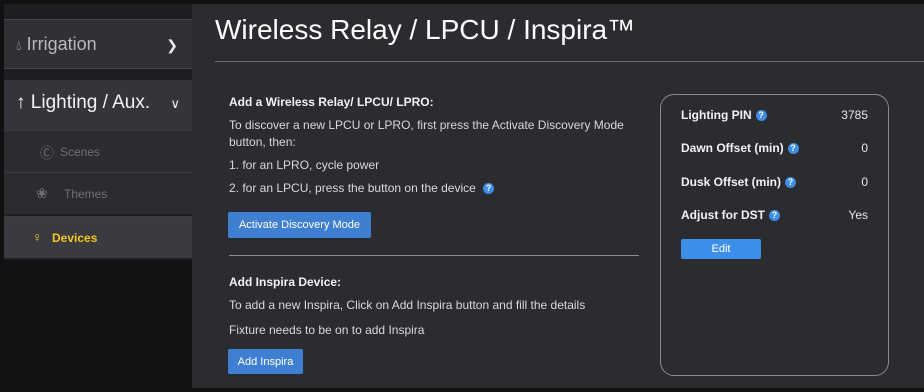  I want to click on lighting-pin-label: Lighting PIN?, so click(724, 115).